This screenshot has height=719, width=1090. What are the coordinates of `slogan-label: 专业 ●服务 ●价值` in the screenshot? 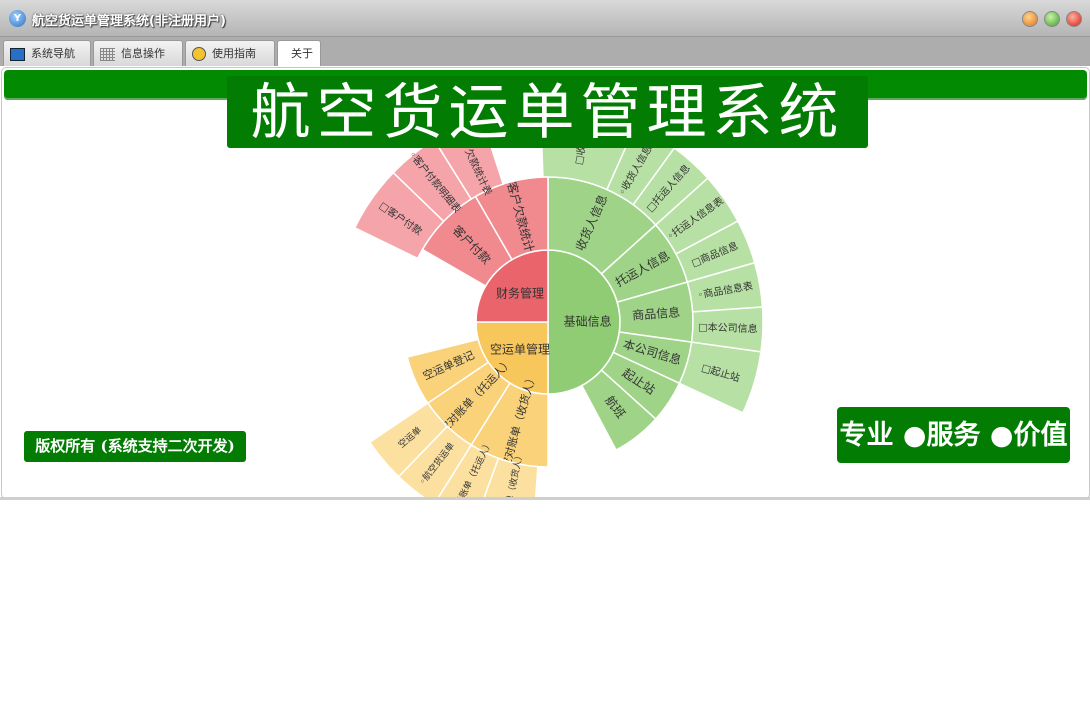 It's located at (953, 435).